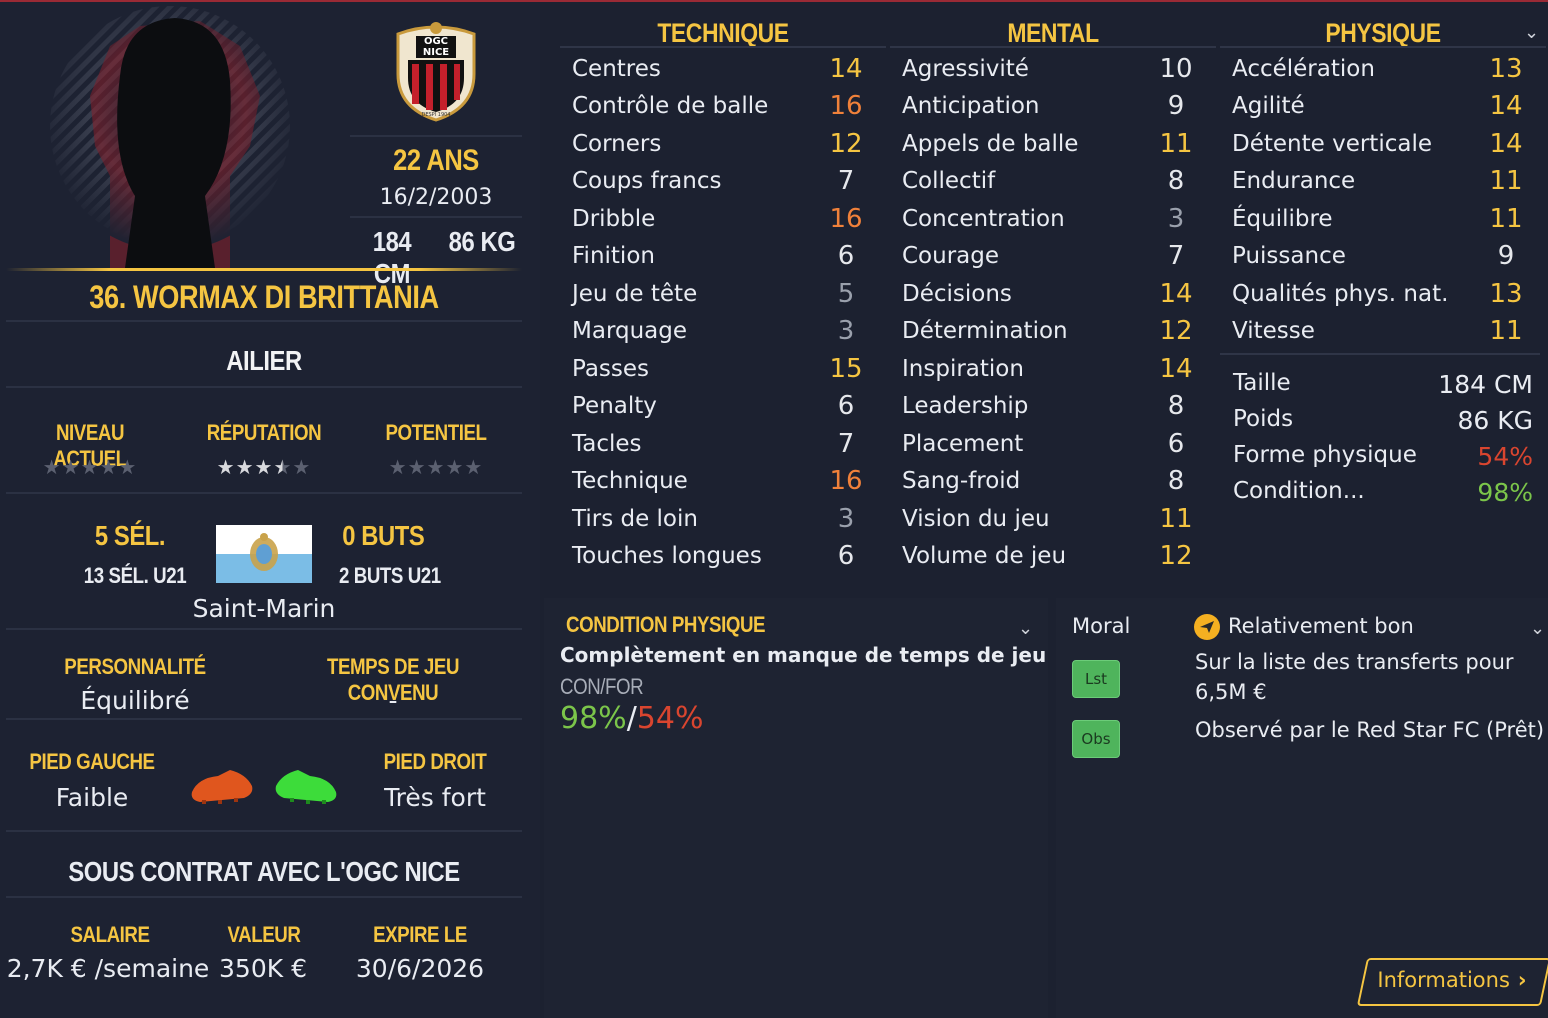  Describe the element at coordinates (1452, 980) in the screenshot. I see `informations-button-label: Informations ›` at that location.